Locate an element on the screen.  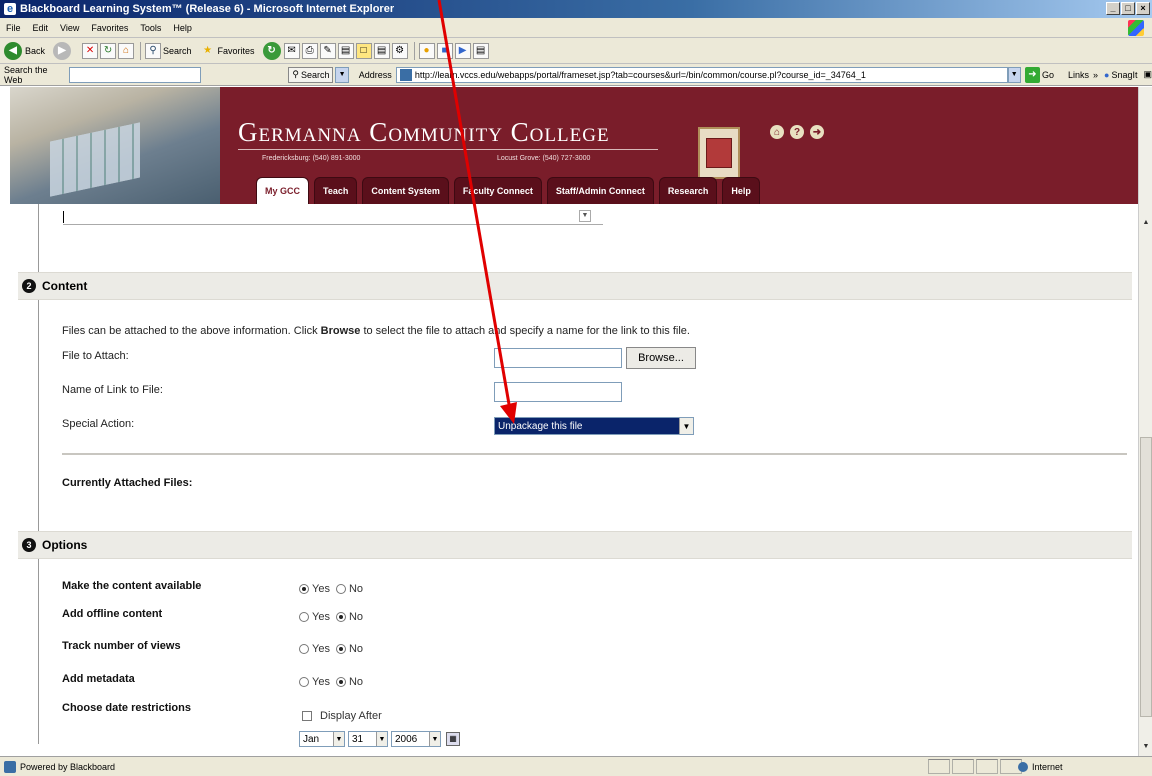
go-arrow-icon: ➜ is located at coordinates (1032, 74).